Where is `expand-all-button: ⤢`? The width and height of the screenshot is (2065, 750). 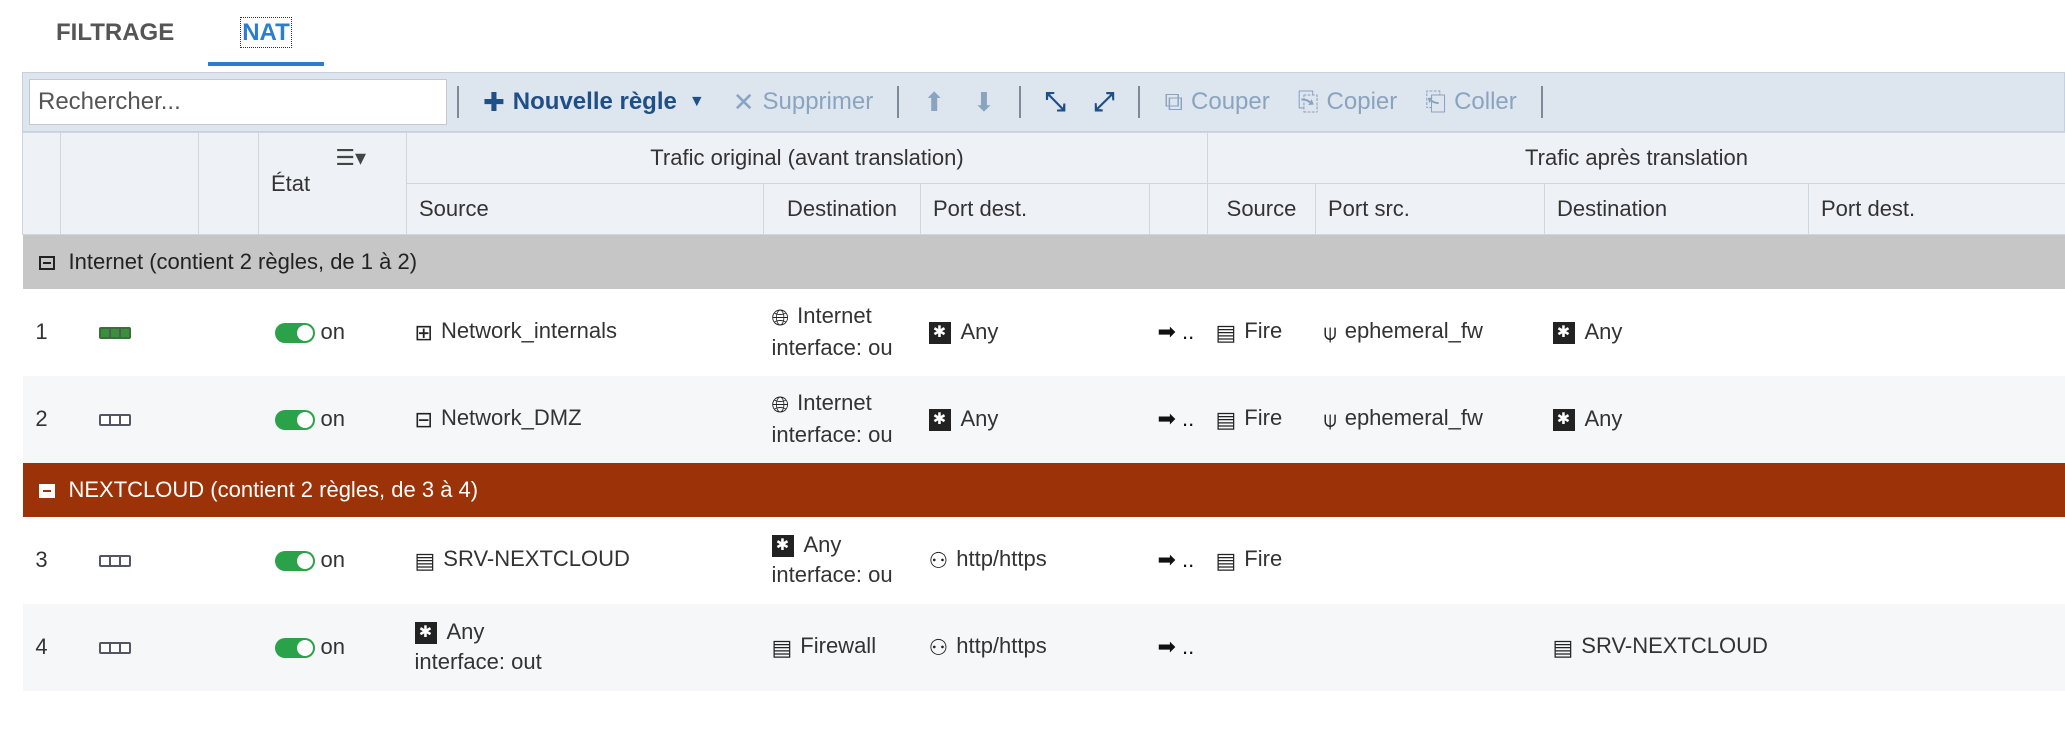 expand-all-button: ⤢ is located at coordinates (1104, 102).